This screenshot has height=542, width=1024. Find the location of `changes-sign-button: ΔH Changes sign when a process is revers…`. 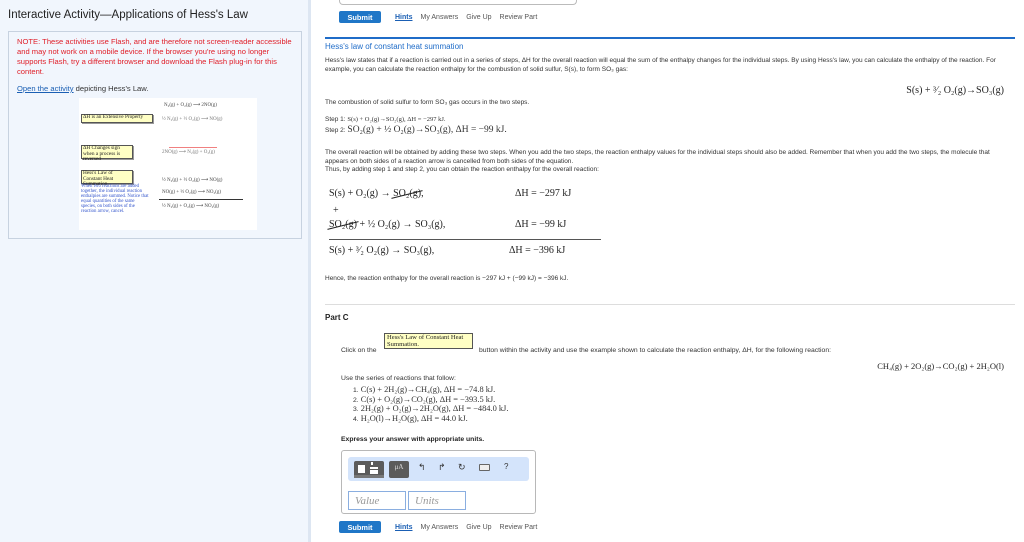

changes-sign-button: ΔH Changes sign when a process is revers… is located at coordinates (107, 153).